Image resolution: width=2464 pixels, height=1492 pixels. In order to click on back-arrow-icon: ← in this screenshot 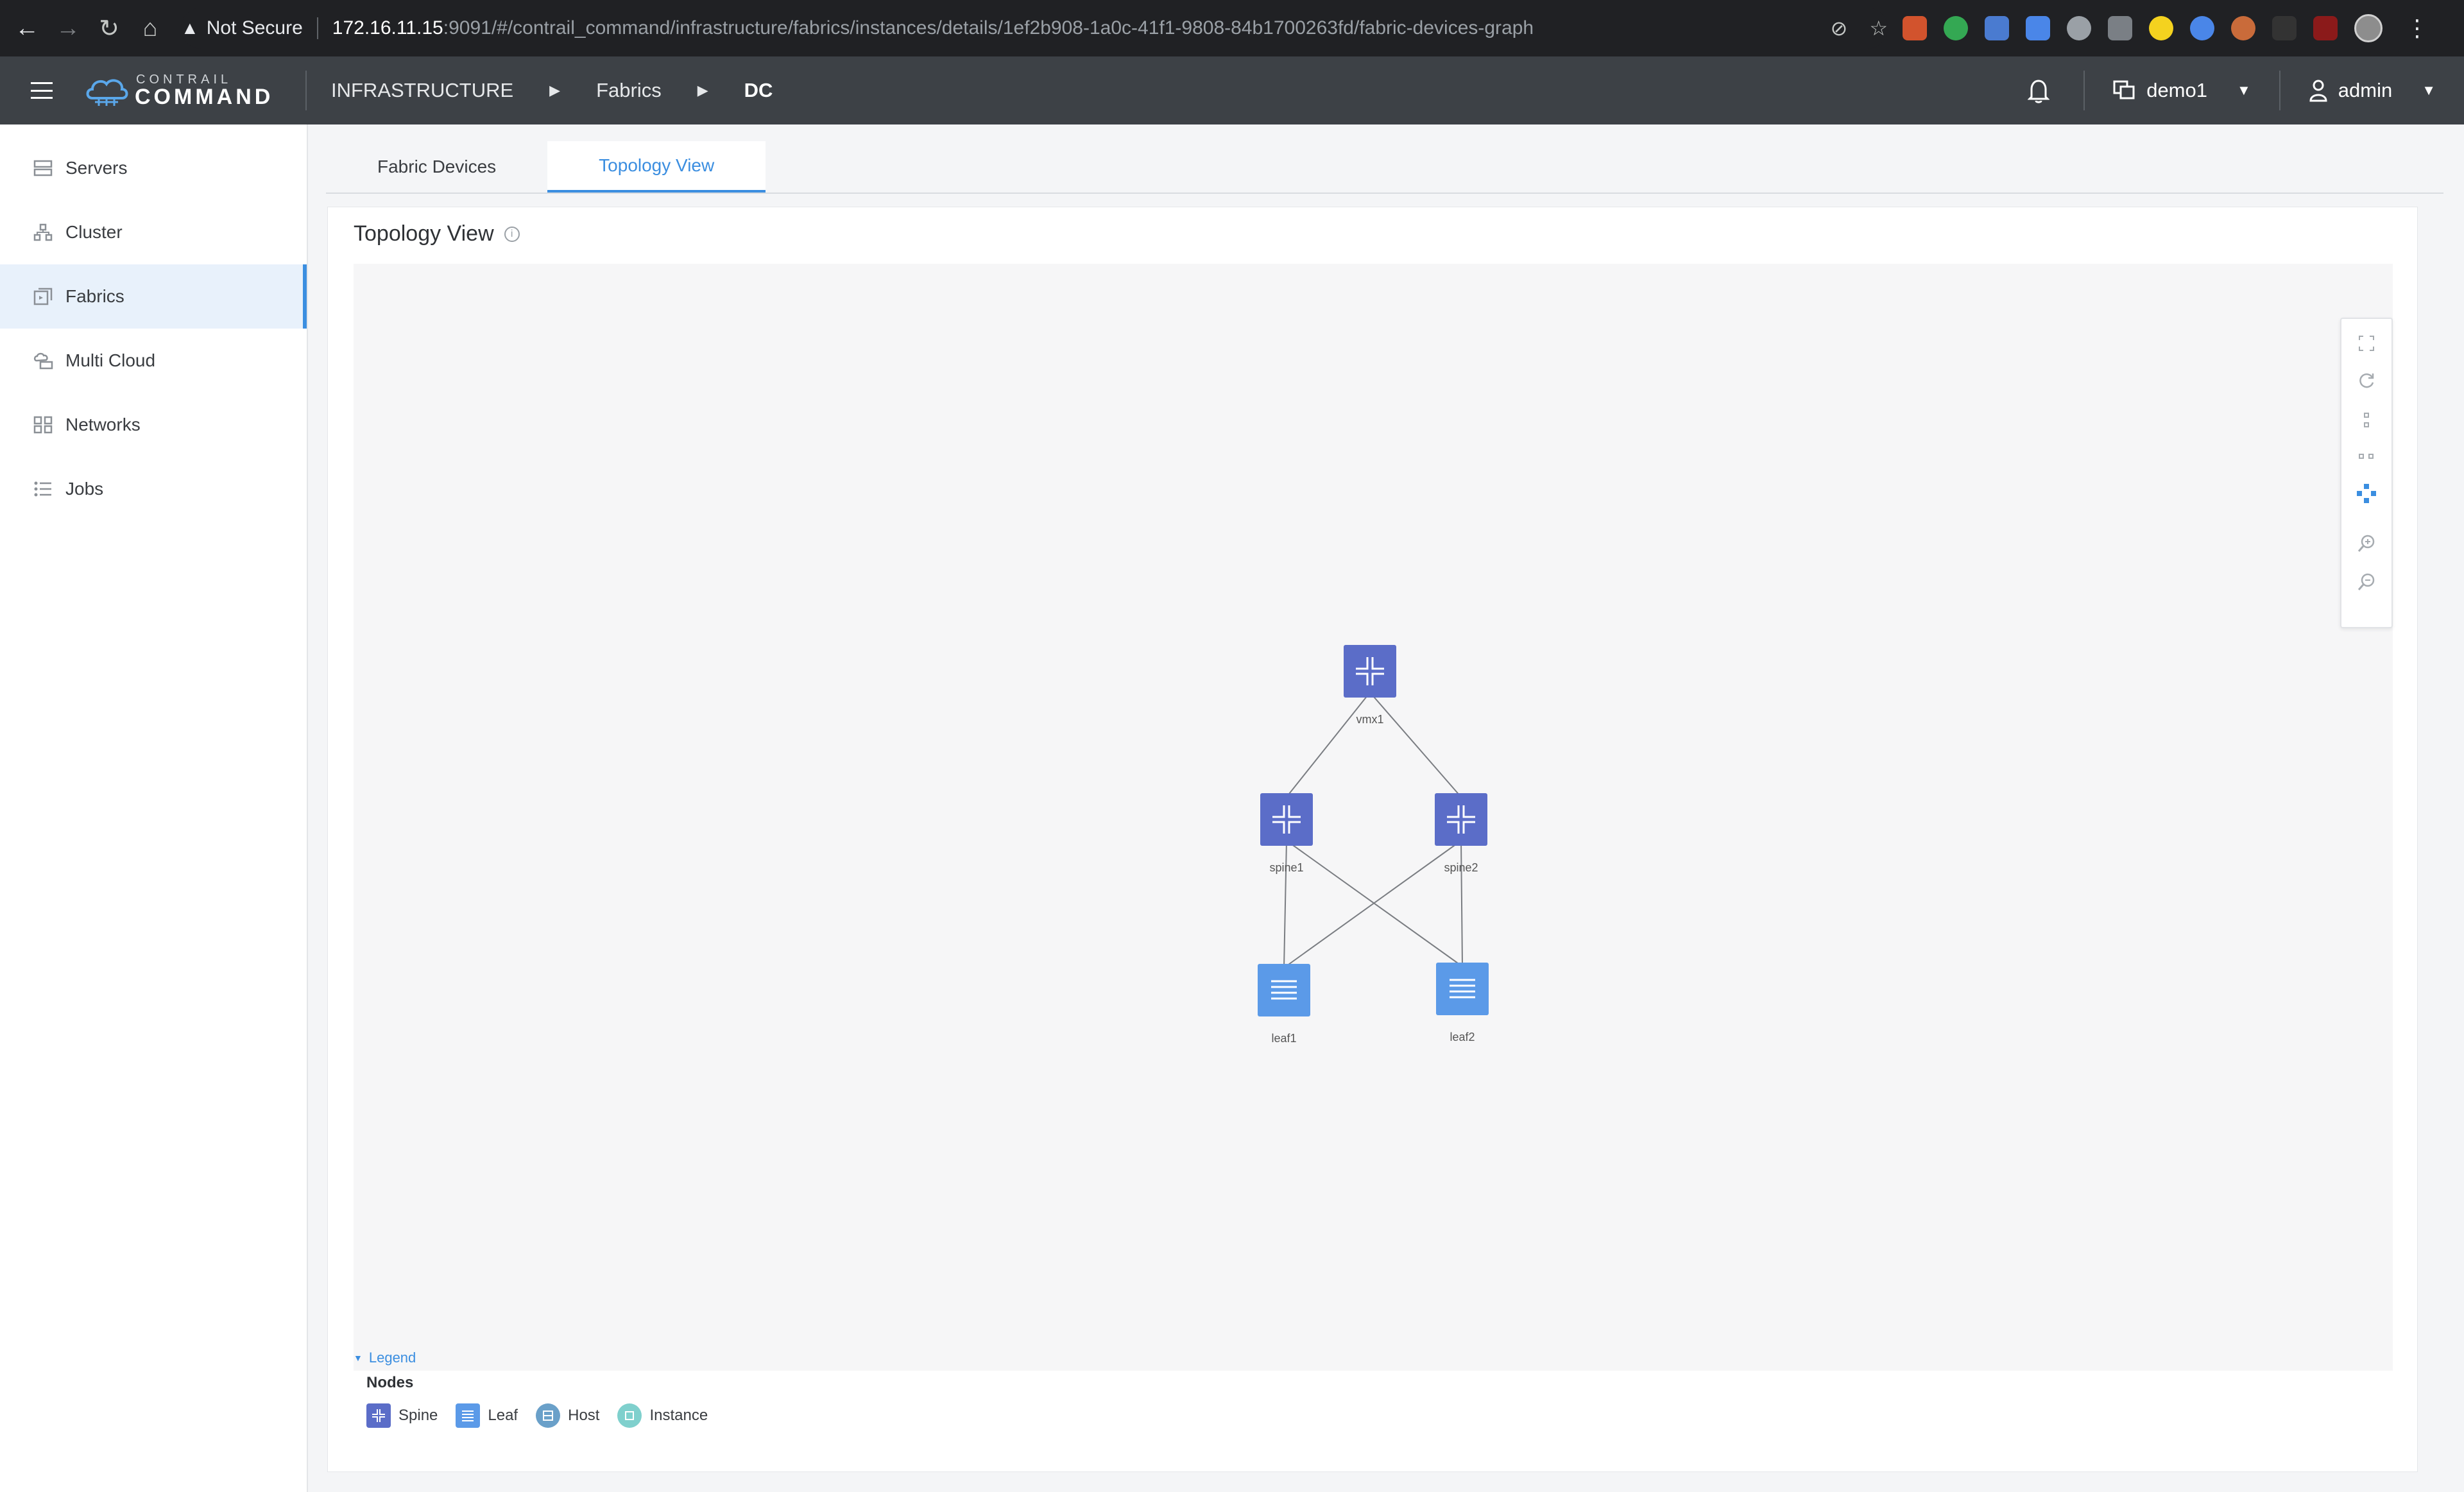, I will do `click(27, 28)`.